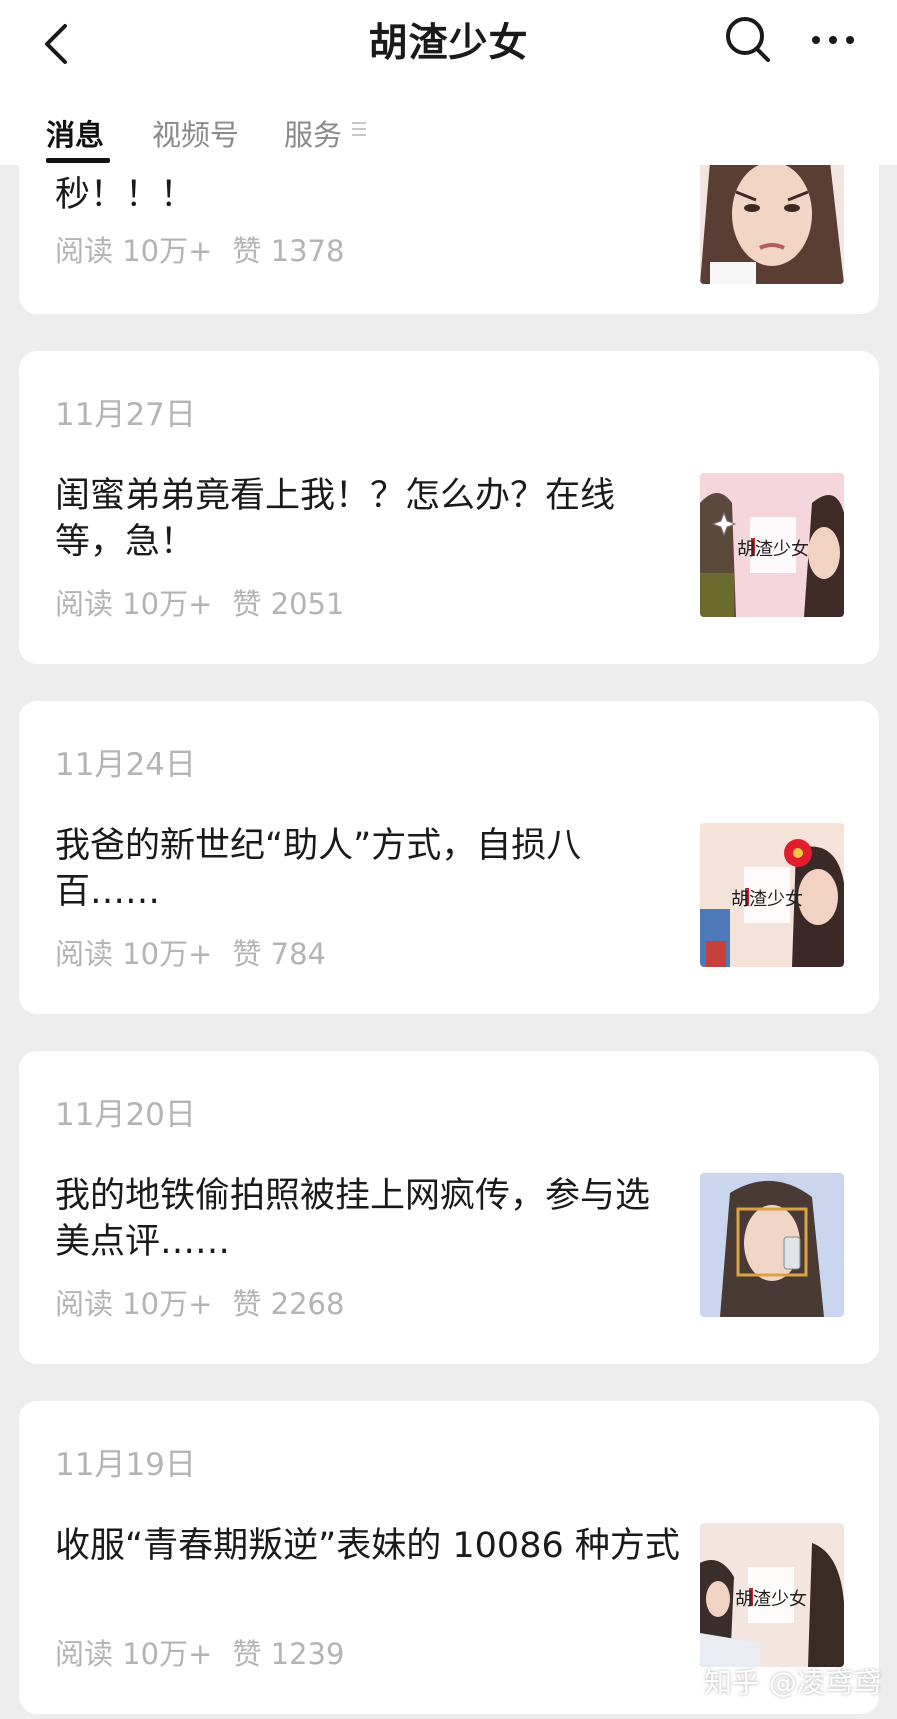 This screenshot has width=897, height=1719. I want to click on article-stats: 阅读 10万+ 赞 2051, so click(199, 602).